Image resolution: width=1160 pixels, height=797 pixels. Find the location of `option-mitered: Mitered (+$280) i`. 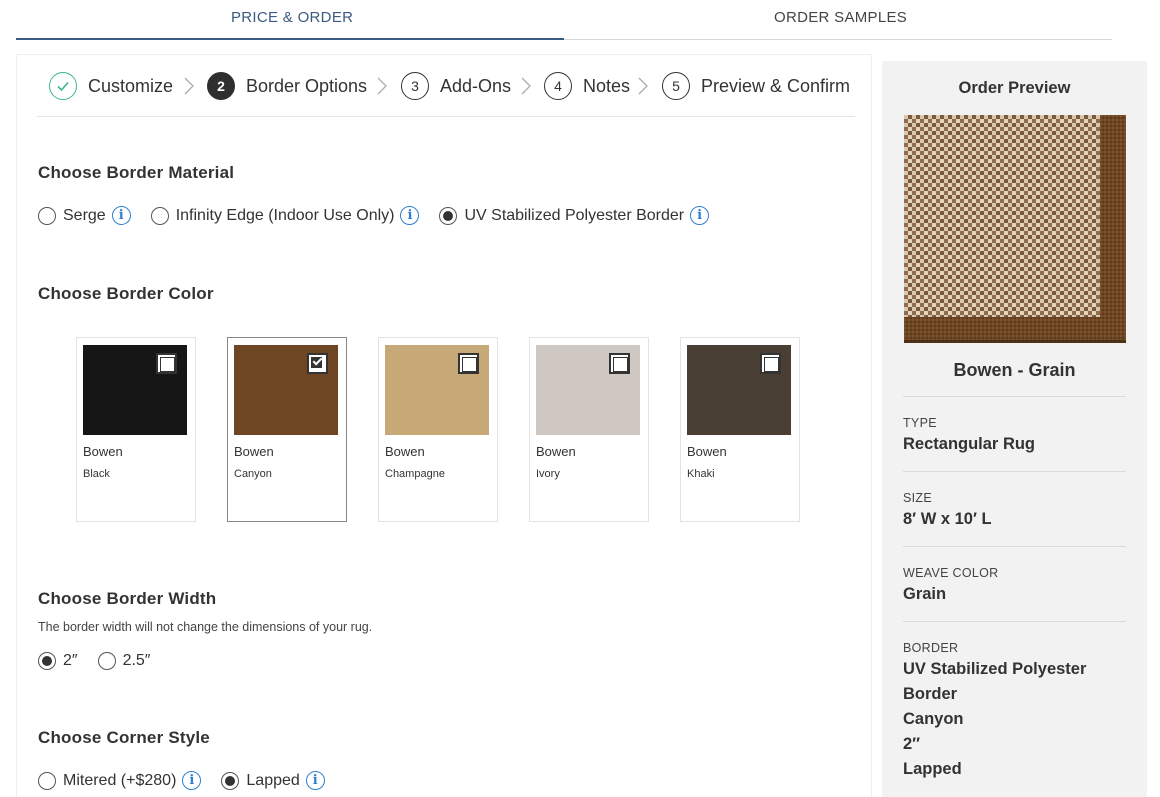

option-mitered: Mitered (+$280) i is located at coordinates (120, 780).